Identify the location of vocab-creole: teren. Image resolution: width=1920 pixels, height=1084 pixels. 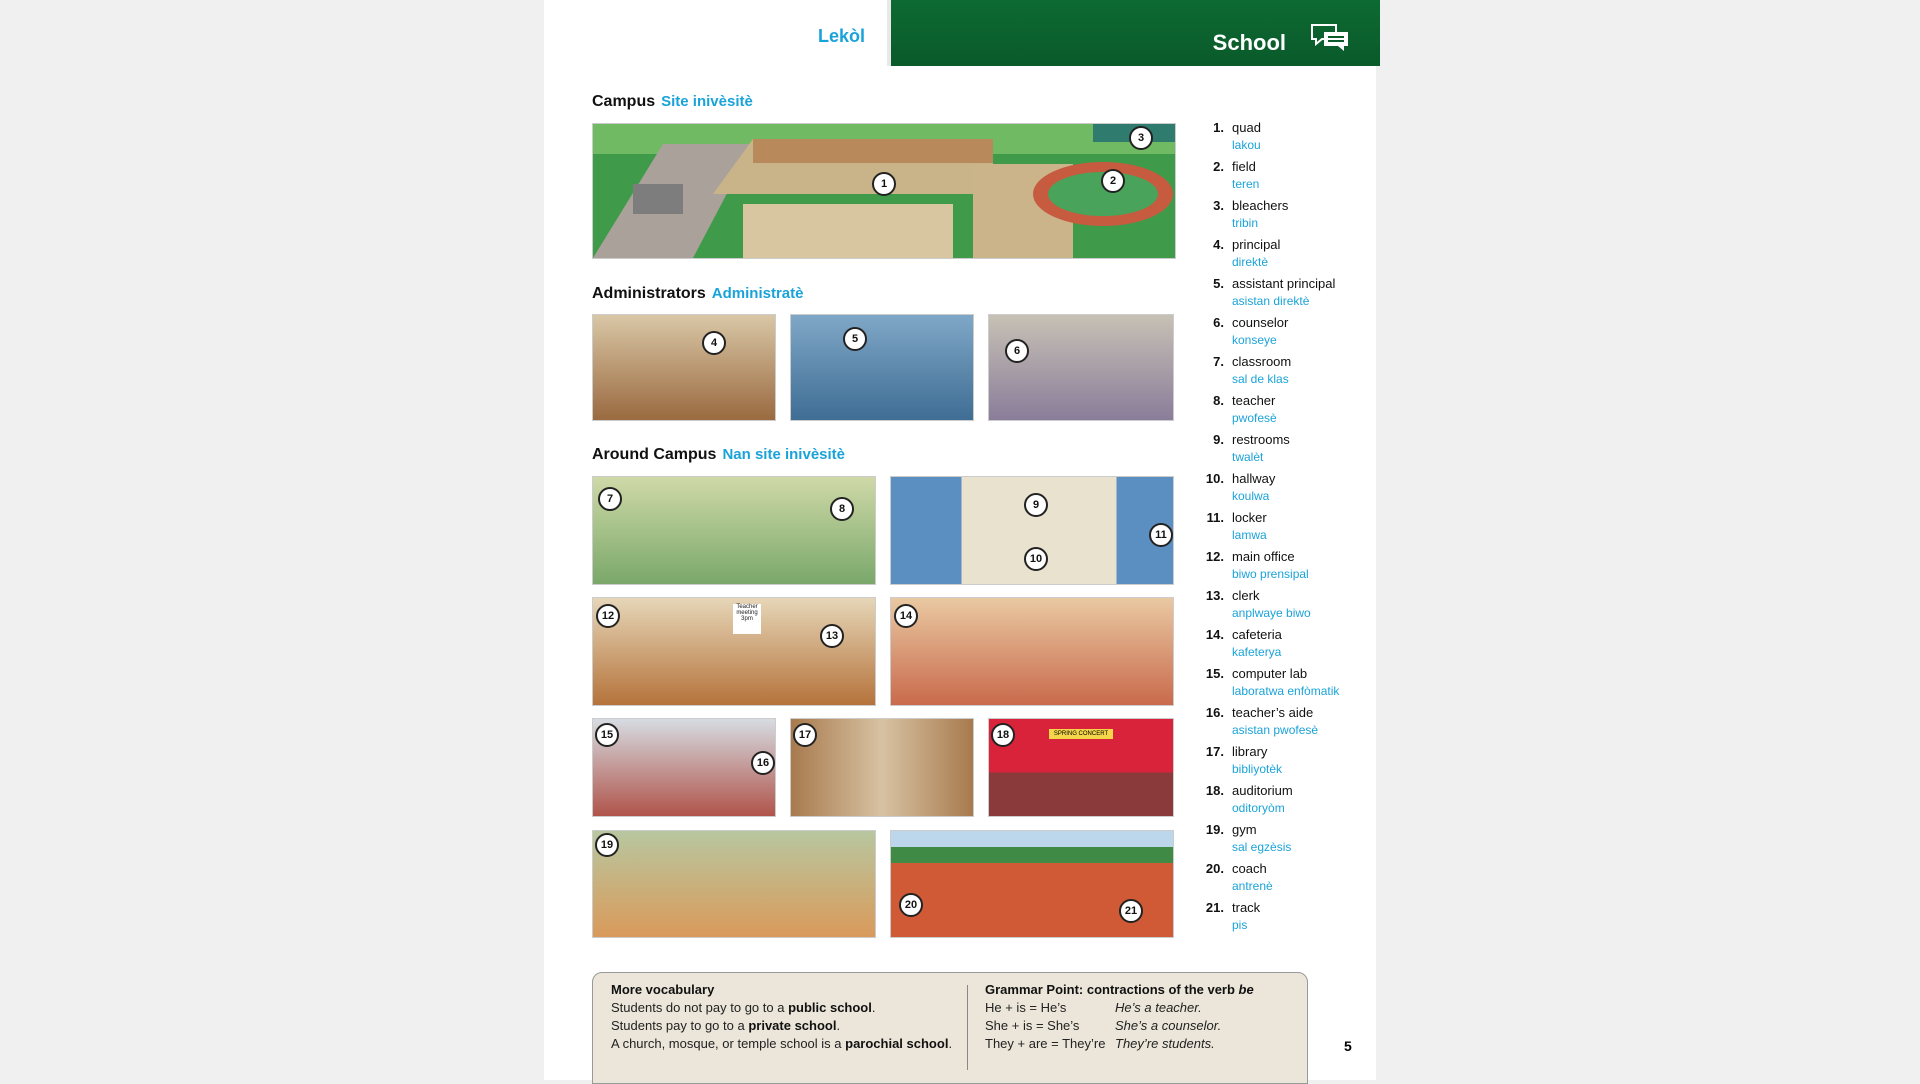
(1246, 184).